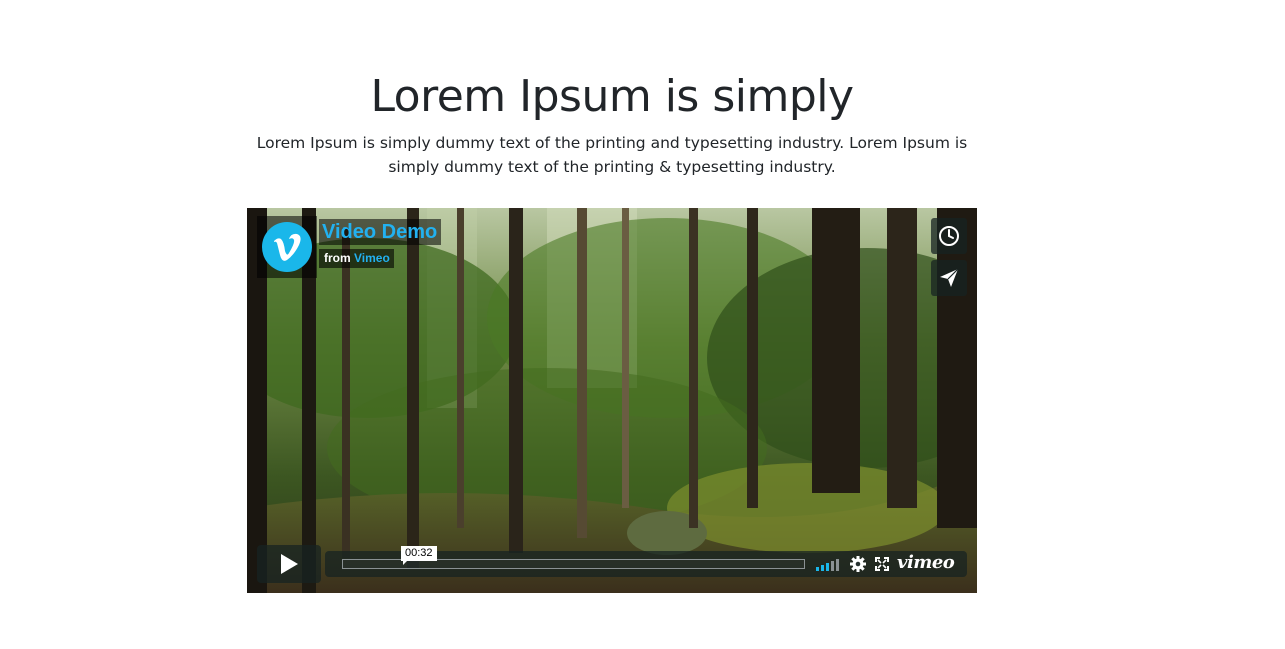  I want to click on watch-later-button, so click(949, 236).